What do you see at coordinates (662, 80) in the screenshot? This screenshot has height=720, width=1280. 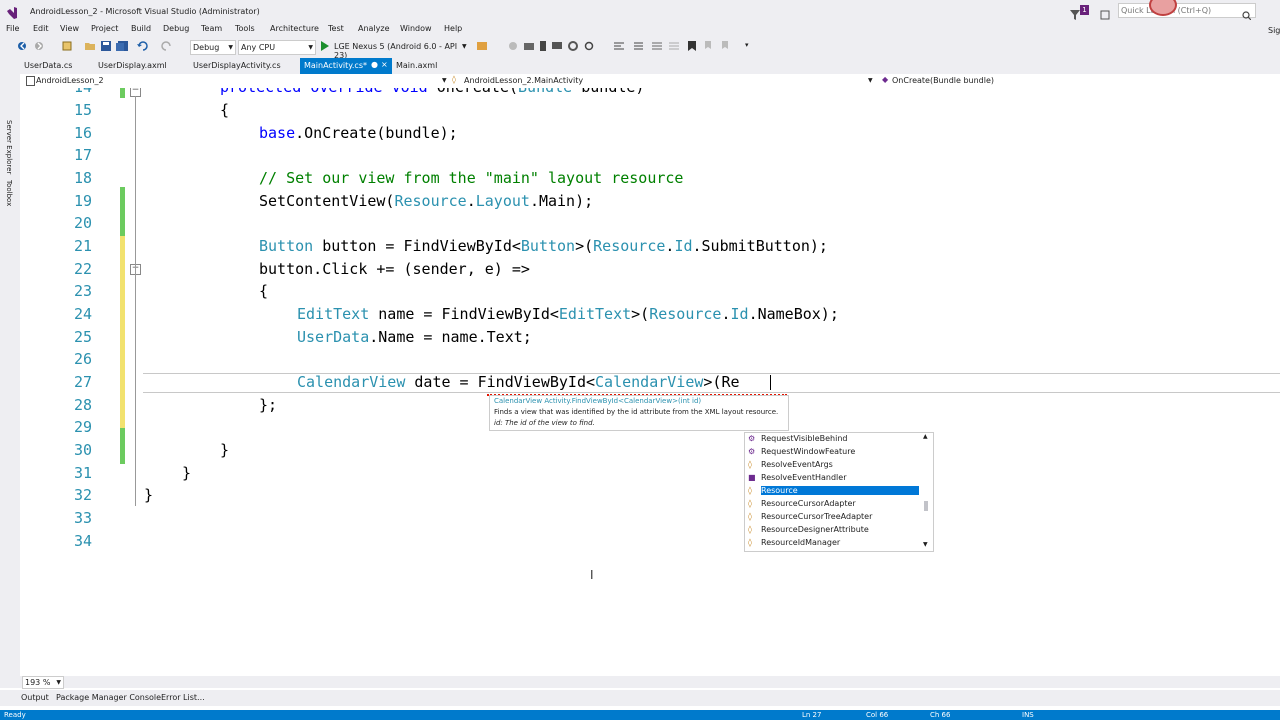 I see `class-dropdown: ◊ AndroidLesson_2.MainActivity ▼` at bounding box center [662, 80].